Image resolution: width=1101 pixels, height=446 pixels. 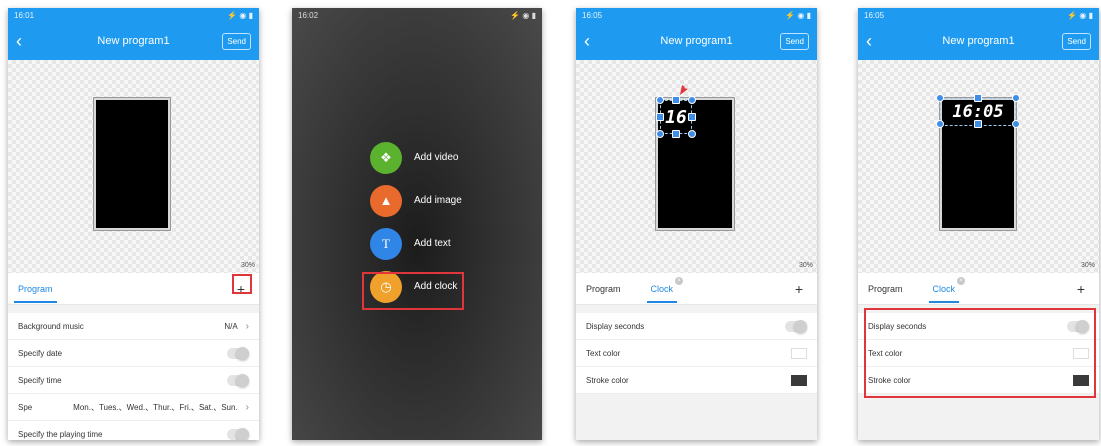 I want to click on display-seconds-toggle, so click(x=796, y=326).